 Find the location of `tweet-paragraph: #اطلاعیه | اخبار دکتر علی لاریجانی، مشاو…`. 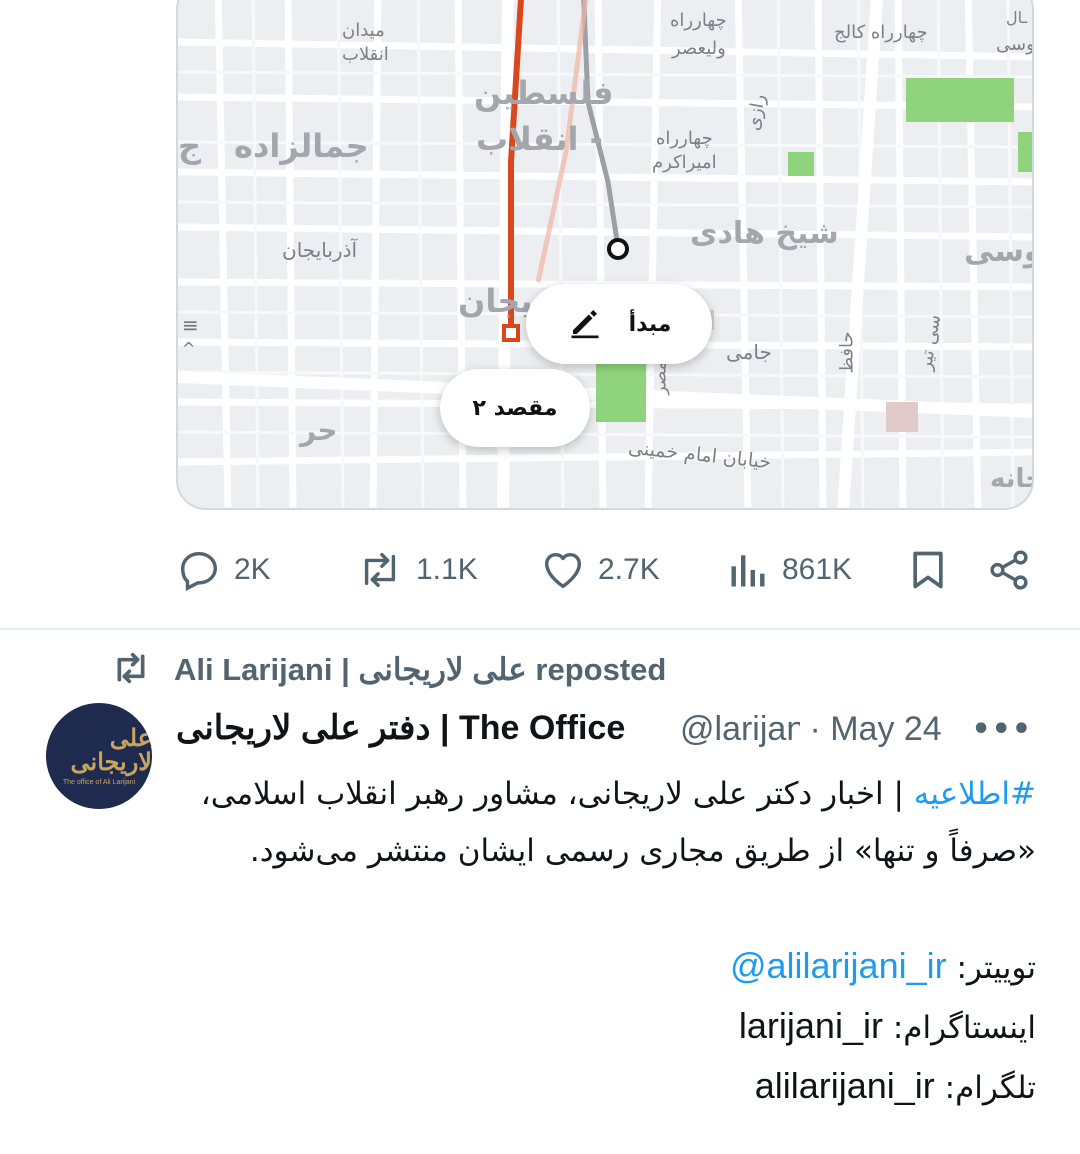

tweet-paragraph: #اطلاعیه | اخبار دکتر علی لاریجانی، مشاو… is located at coordinates (606, 823).